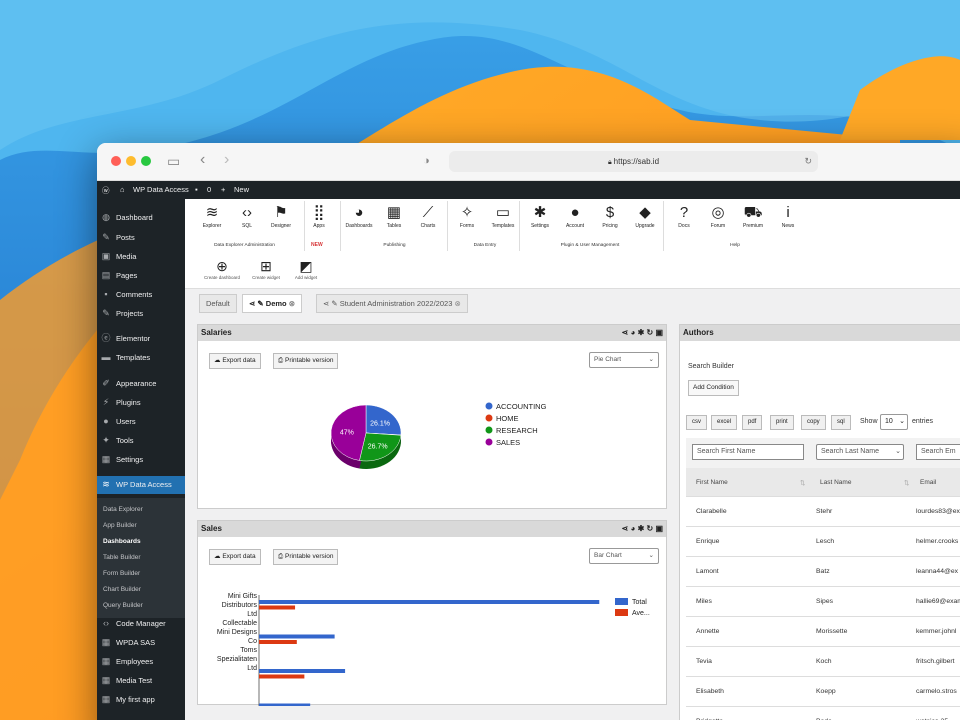 Image resolution: width=960 pixels, height=720 pixels. What do you see at coordinates (222, 268) in the screenshot?
I see `create-dashboard-button: ⊕ Create dashboard` at bounding box center [222, 268].